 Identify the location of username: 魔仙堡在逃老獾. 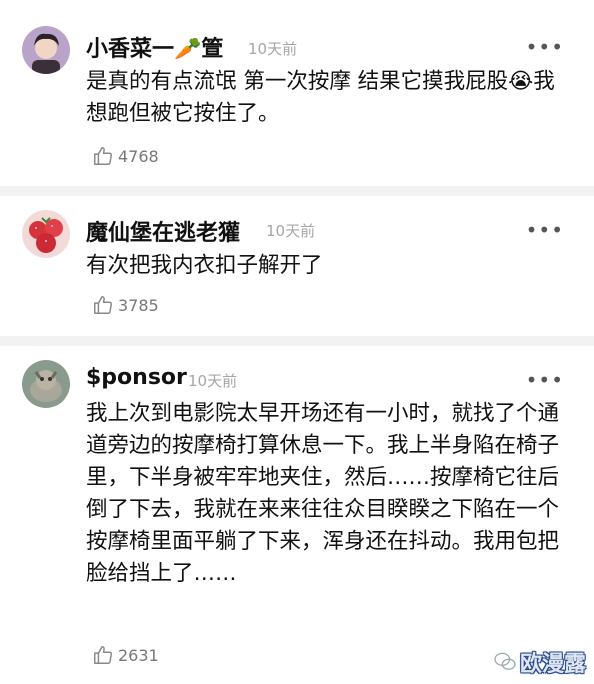
(163, 231).